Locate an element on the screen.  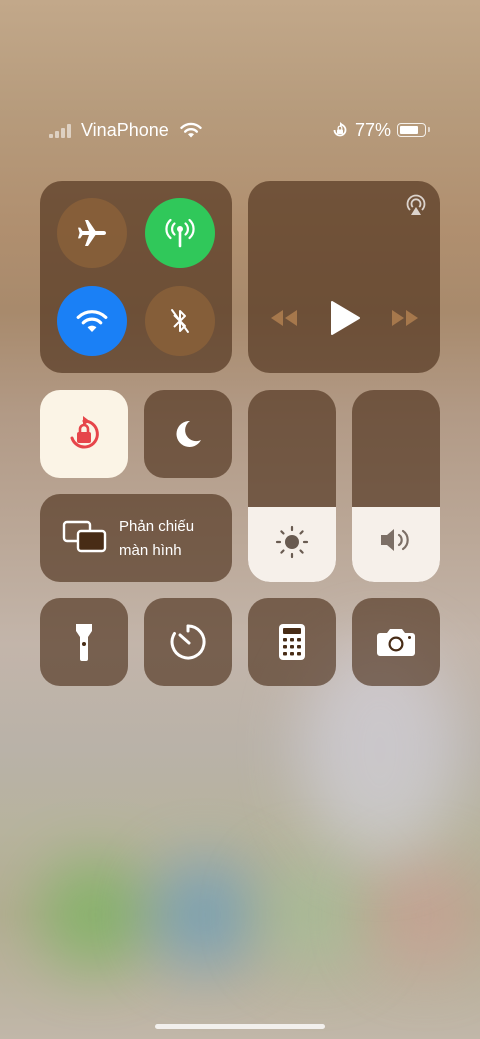
airplay-icon is located at coordinates (416, 204).